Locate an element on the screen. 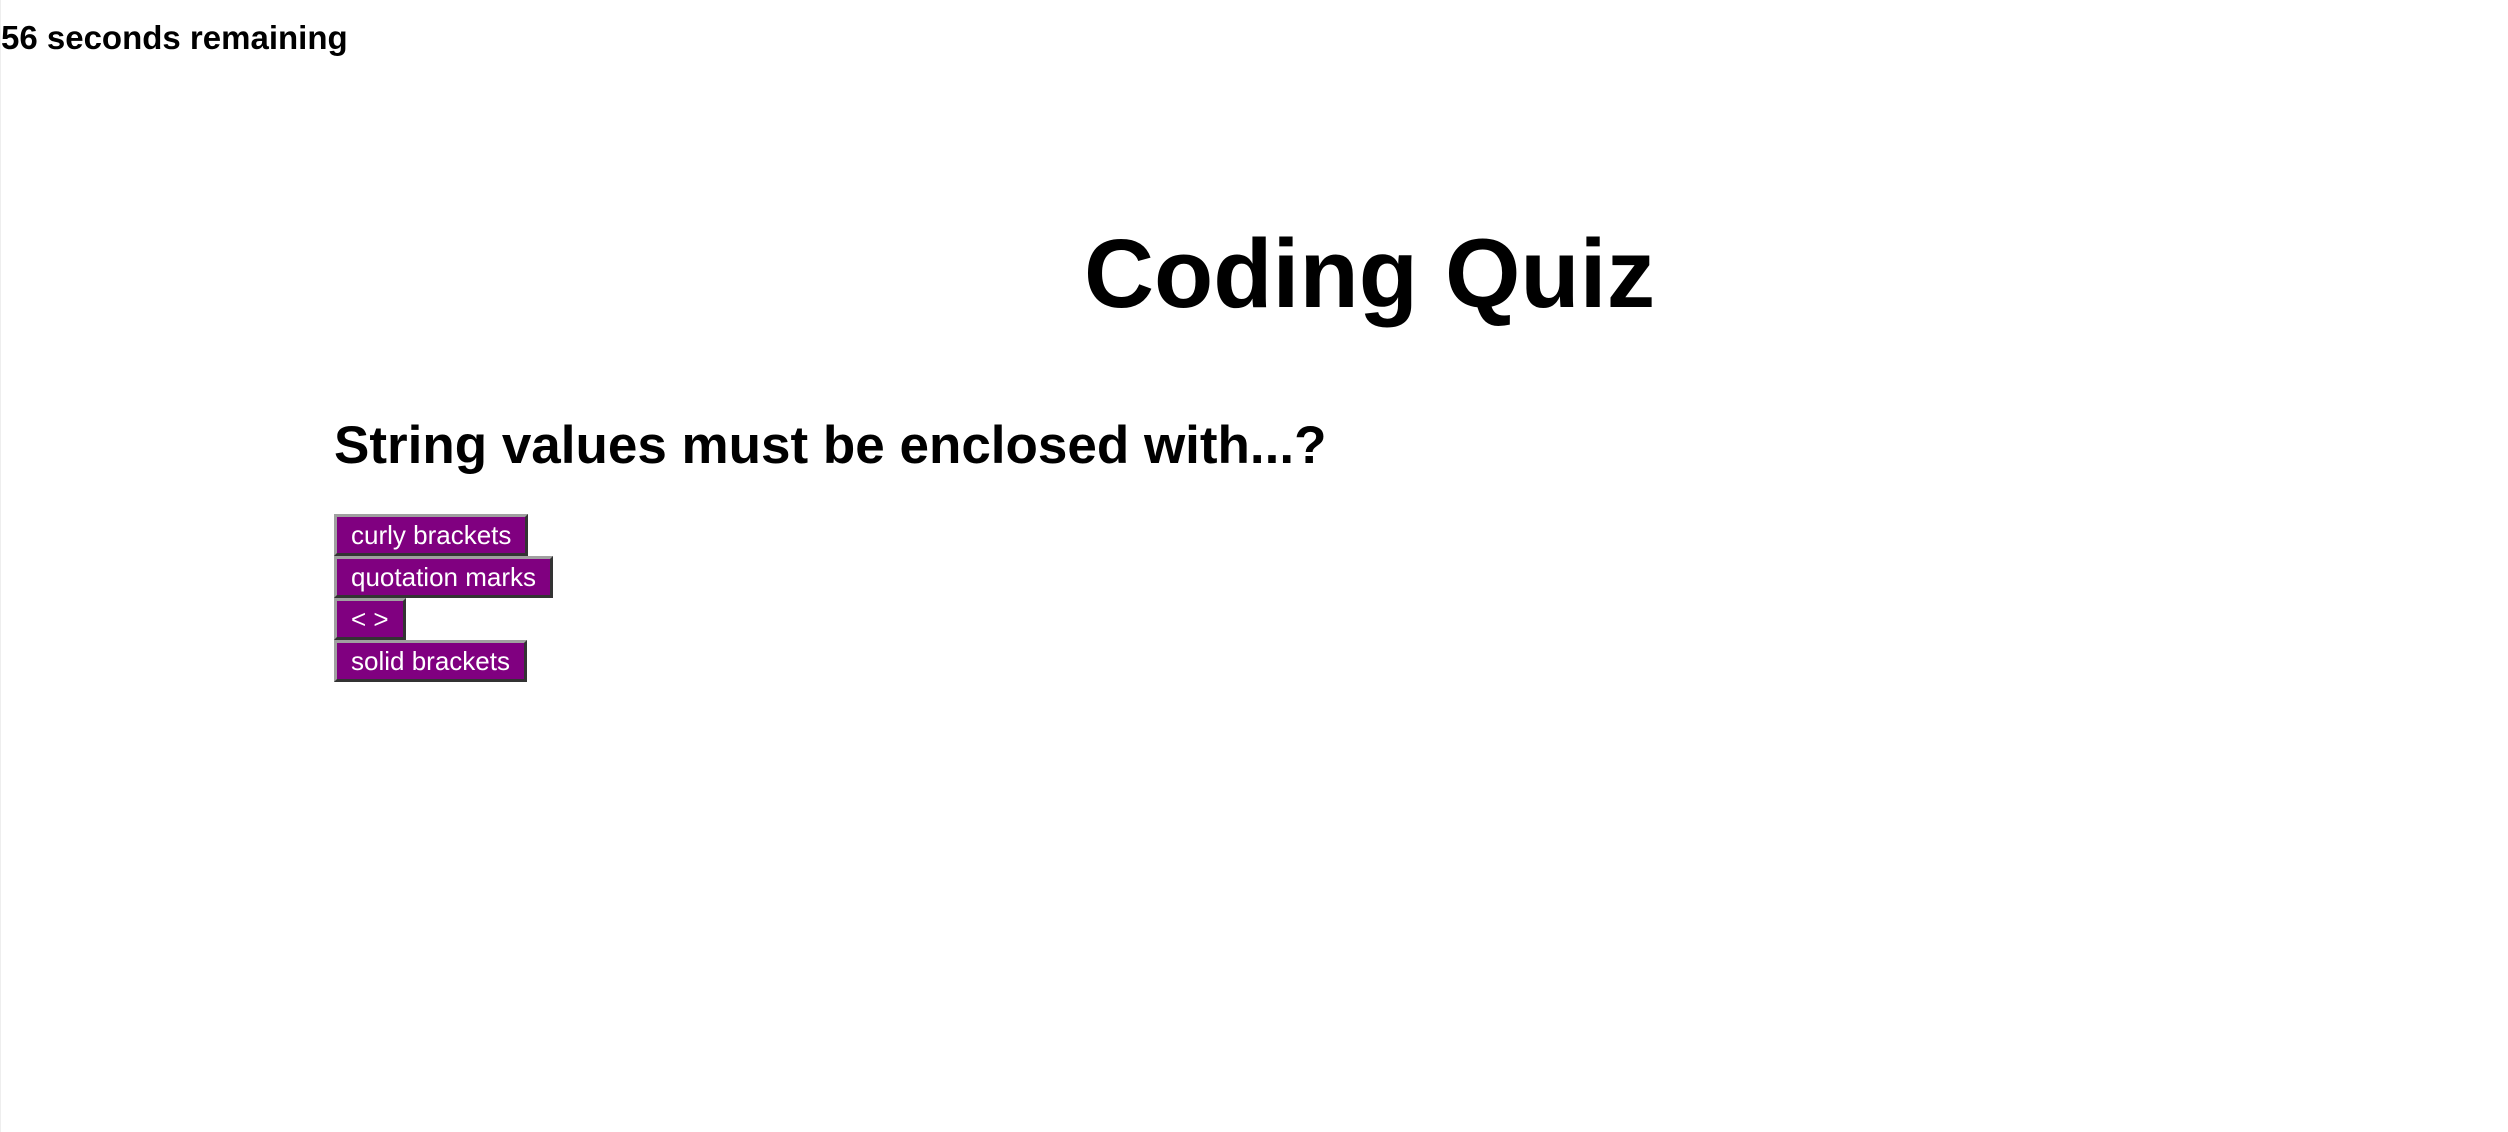 Image resolution: width=2508 pixels, height=1132 pixels. page-title: Coding Quiz is located at coordinates (1370, 273).